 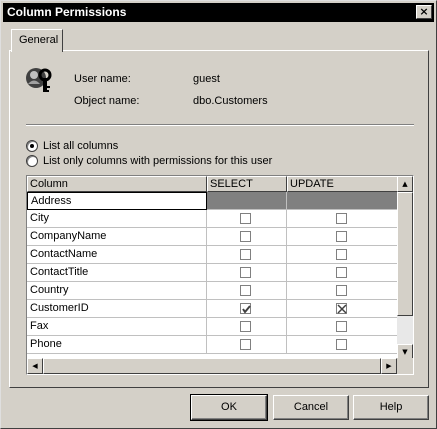 I want to click on table-row: Country, so click(x=213, y=291).